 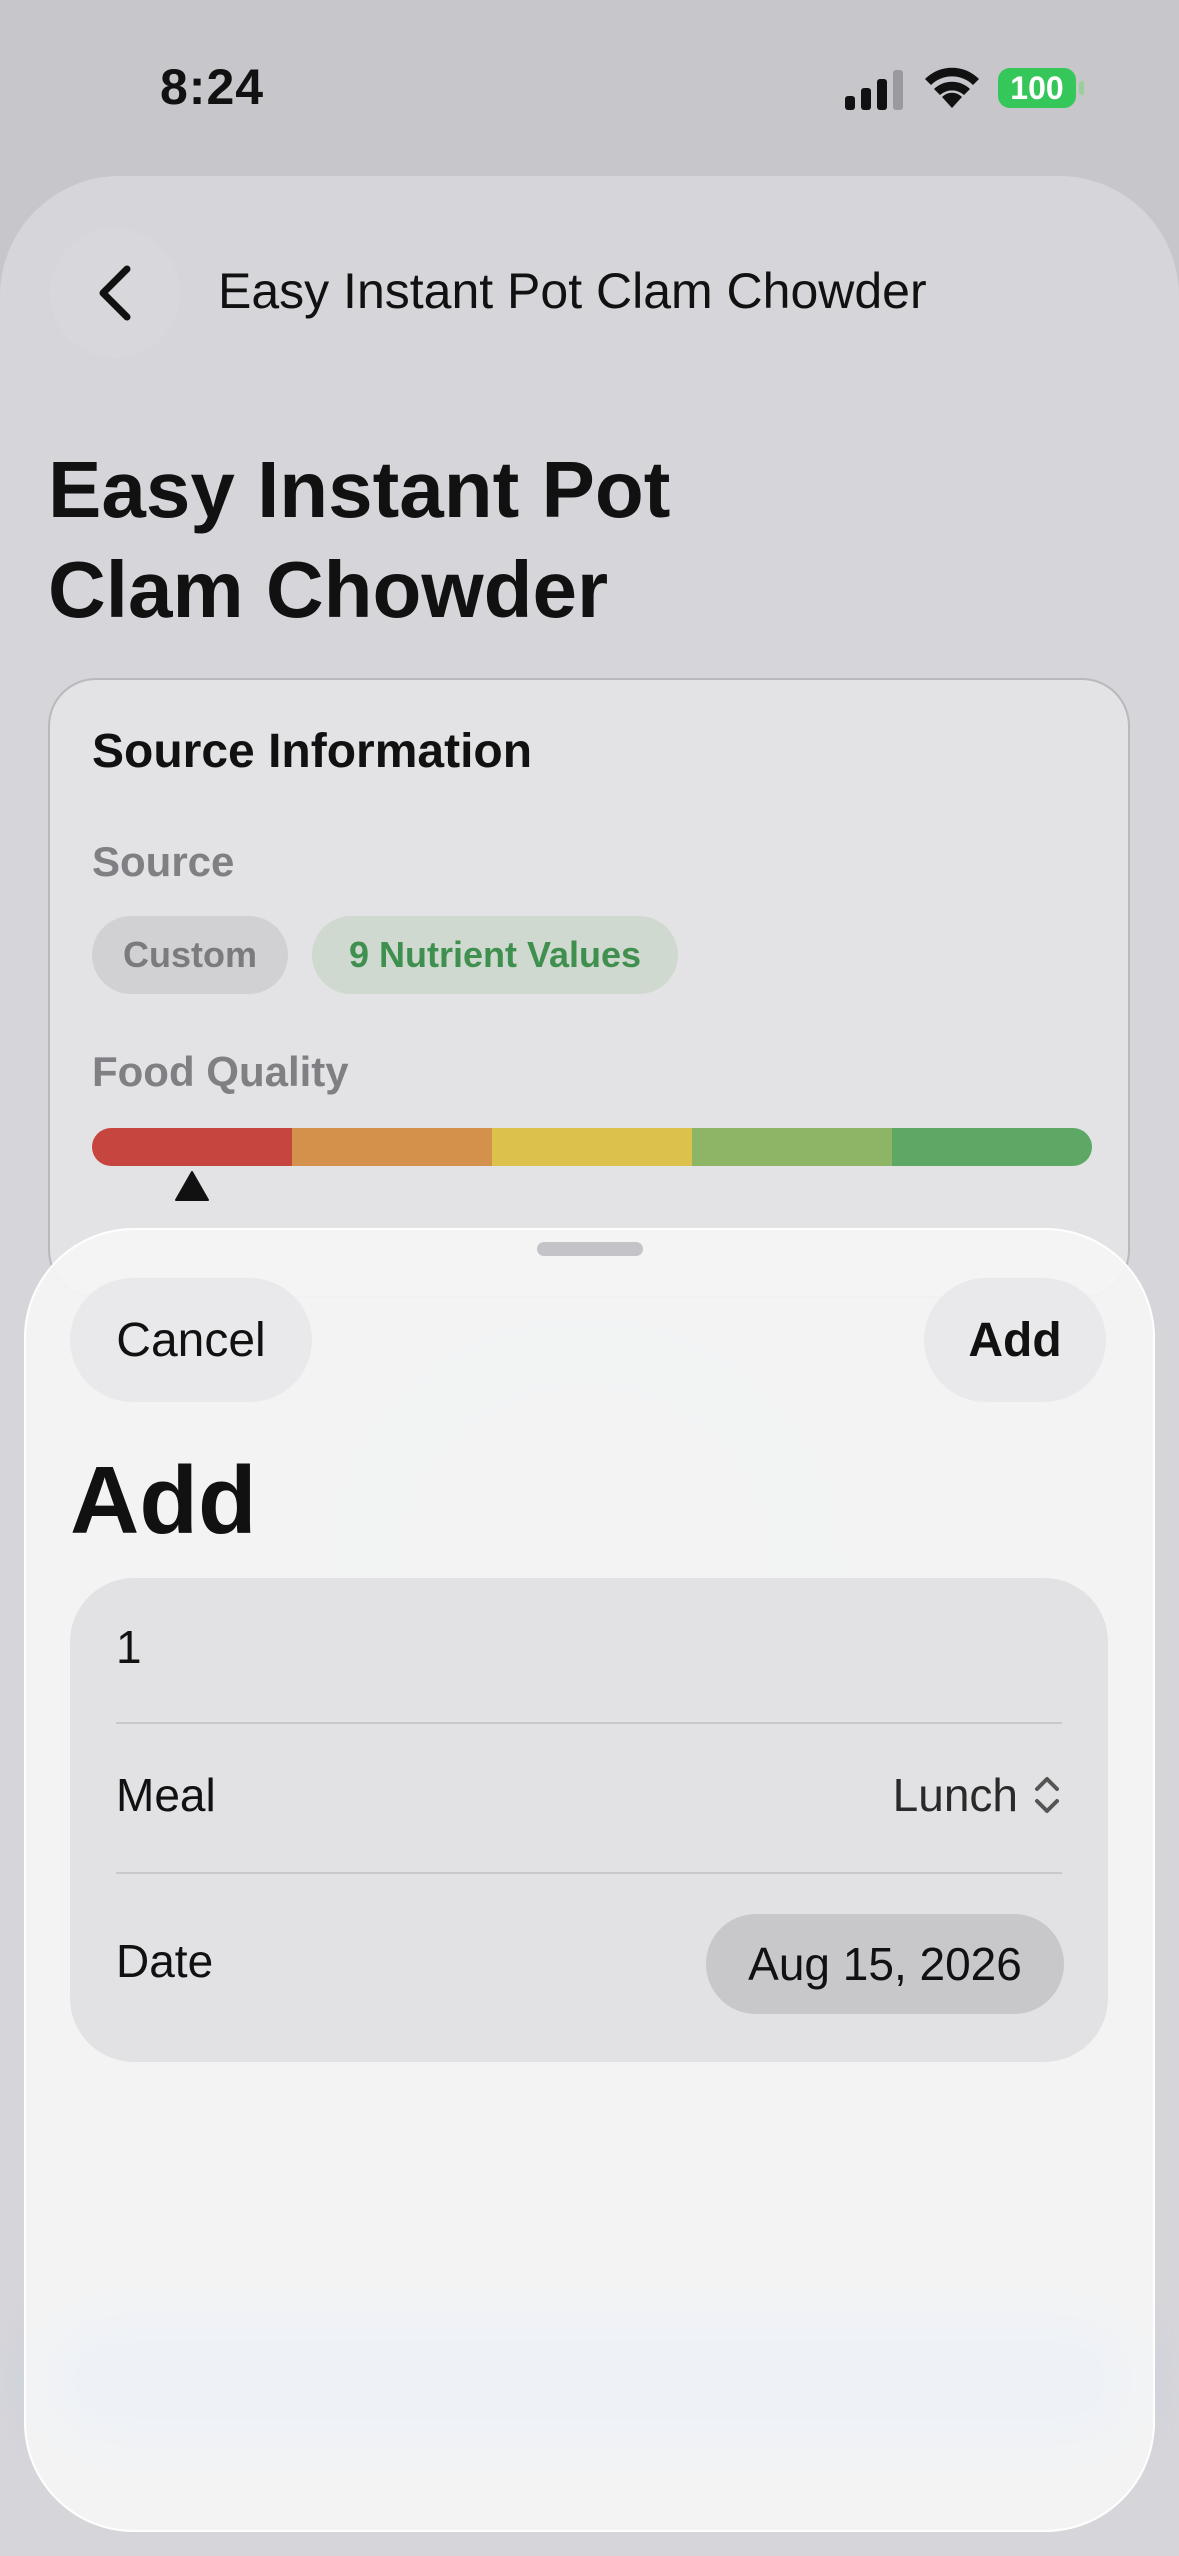 What do you see at coordinates (191, 1340) in the screenshot?
I see `cancel-button: Cancel` at bounding box center [191, 1340].